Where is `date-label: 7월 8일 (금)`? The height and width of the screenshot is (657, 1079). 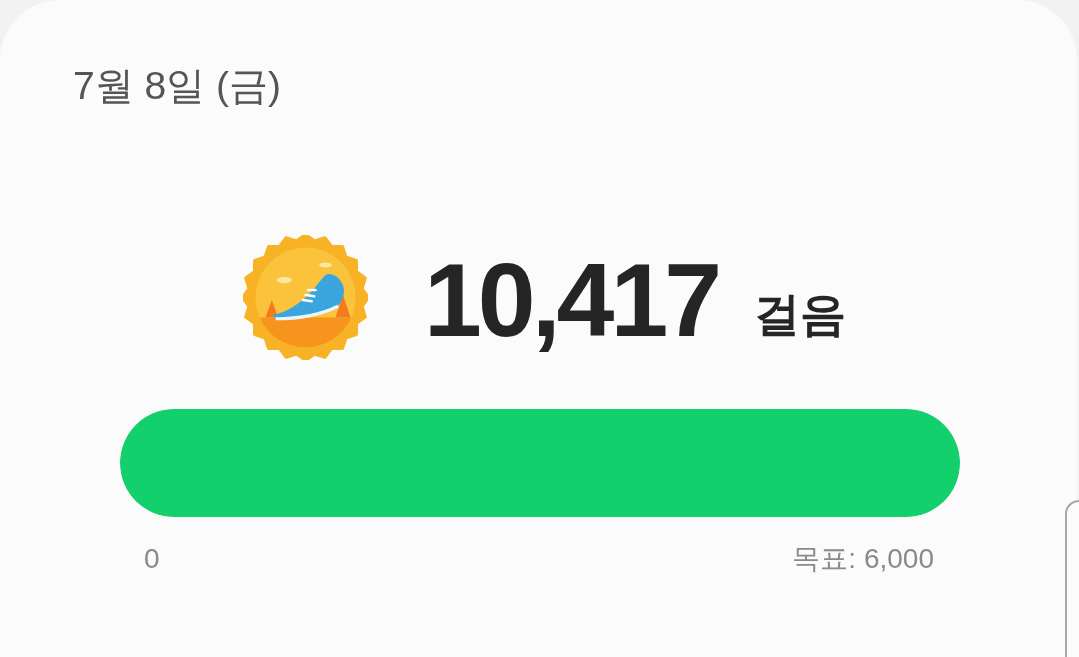 date-label: 7월 8일 (금) is located at coordinates (177, 86).